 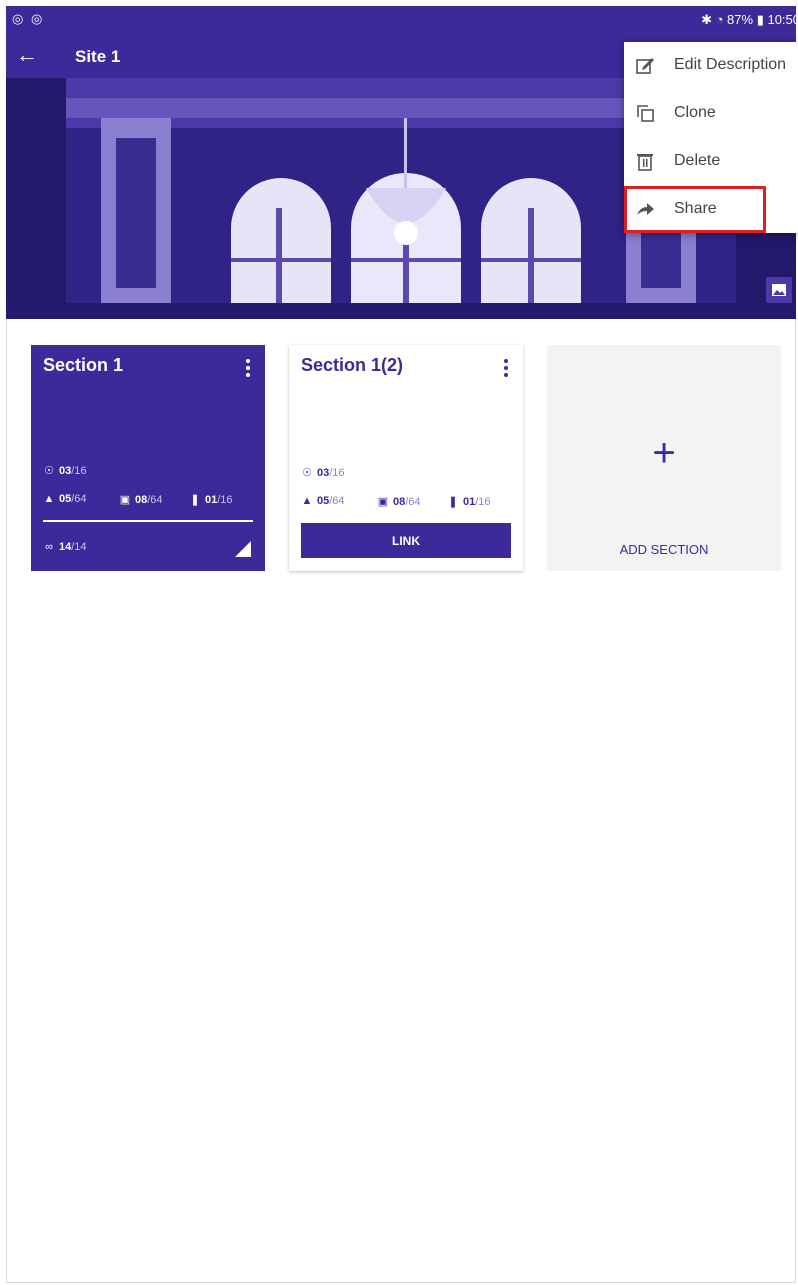 What do you see at coordinates (406, 540) in the screenshot?
I see `link-button: LINK` at bounding box center [406, 540].